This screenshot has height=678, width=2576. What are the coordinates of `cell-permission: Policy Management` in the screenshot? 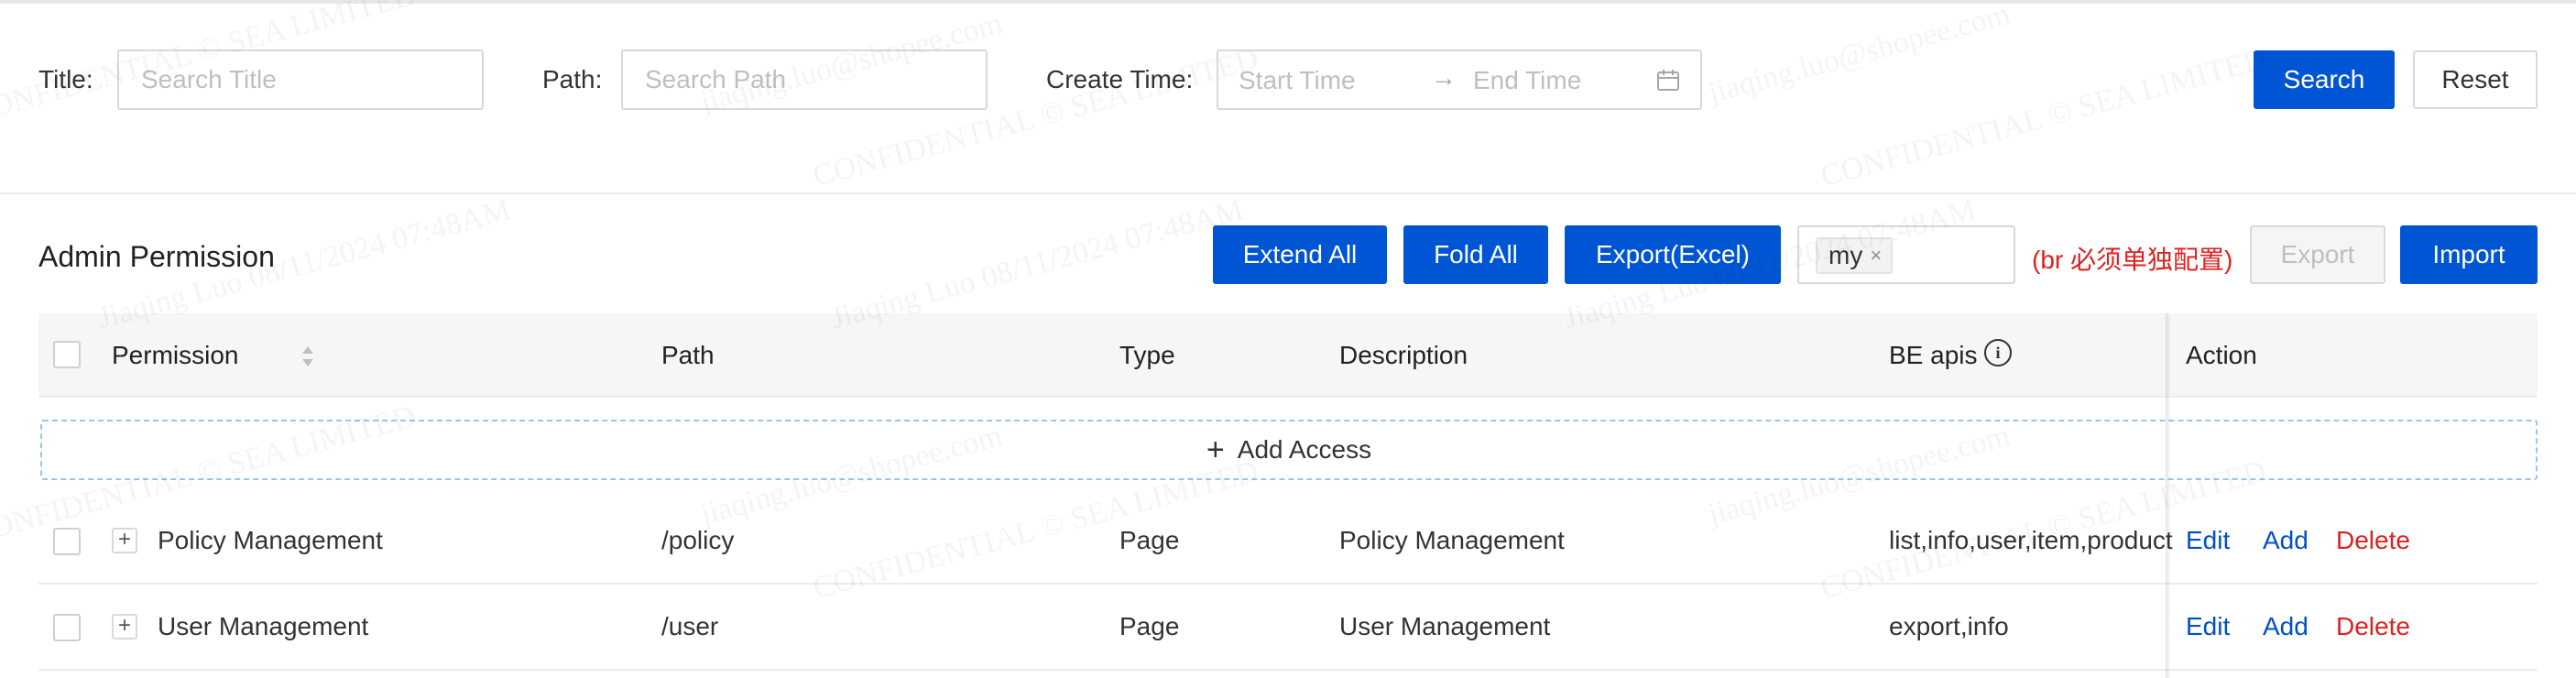 It's located at (271, 540).